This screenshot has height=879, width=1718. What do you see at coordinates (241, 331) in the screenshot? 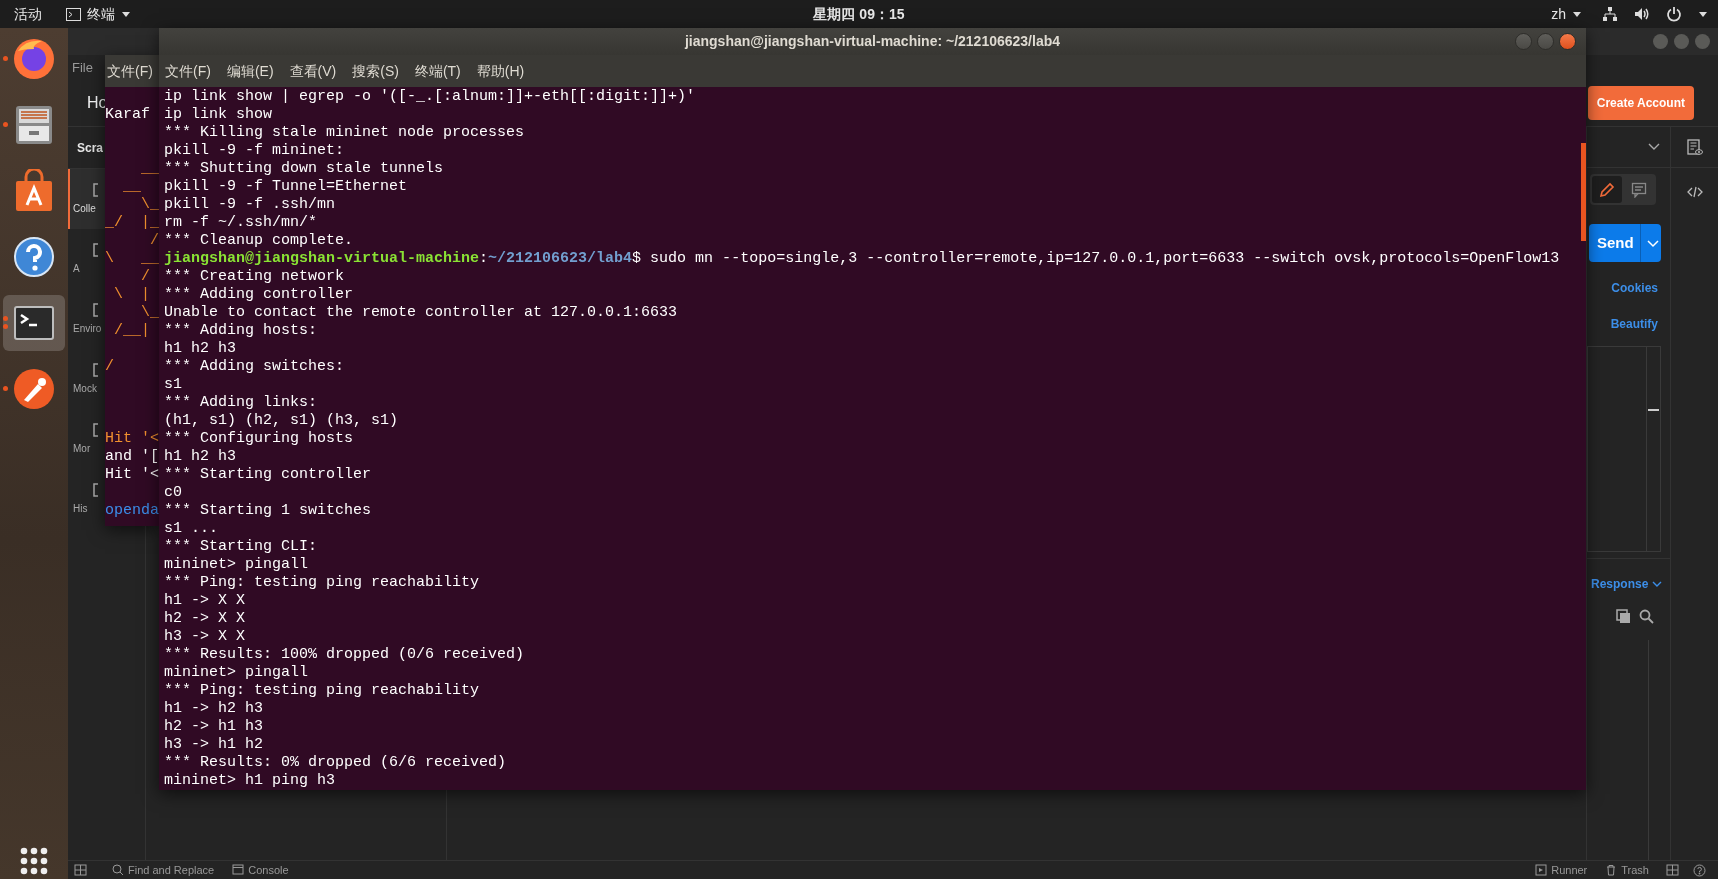
I see `terminal-line: *** Adding hosts:` at bounding box center [241, 331].